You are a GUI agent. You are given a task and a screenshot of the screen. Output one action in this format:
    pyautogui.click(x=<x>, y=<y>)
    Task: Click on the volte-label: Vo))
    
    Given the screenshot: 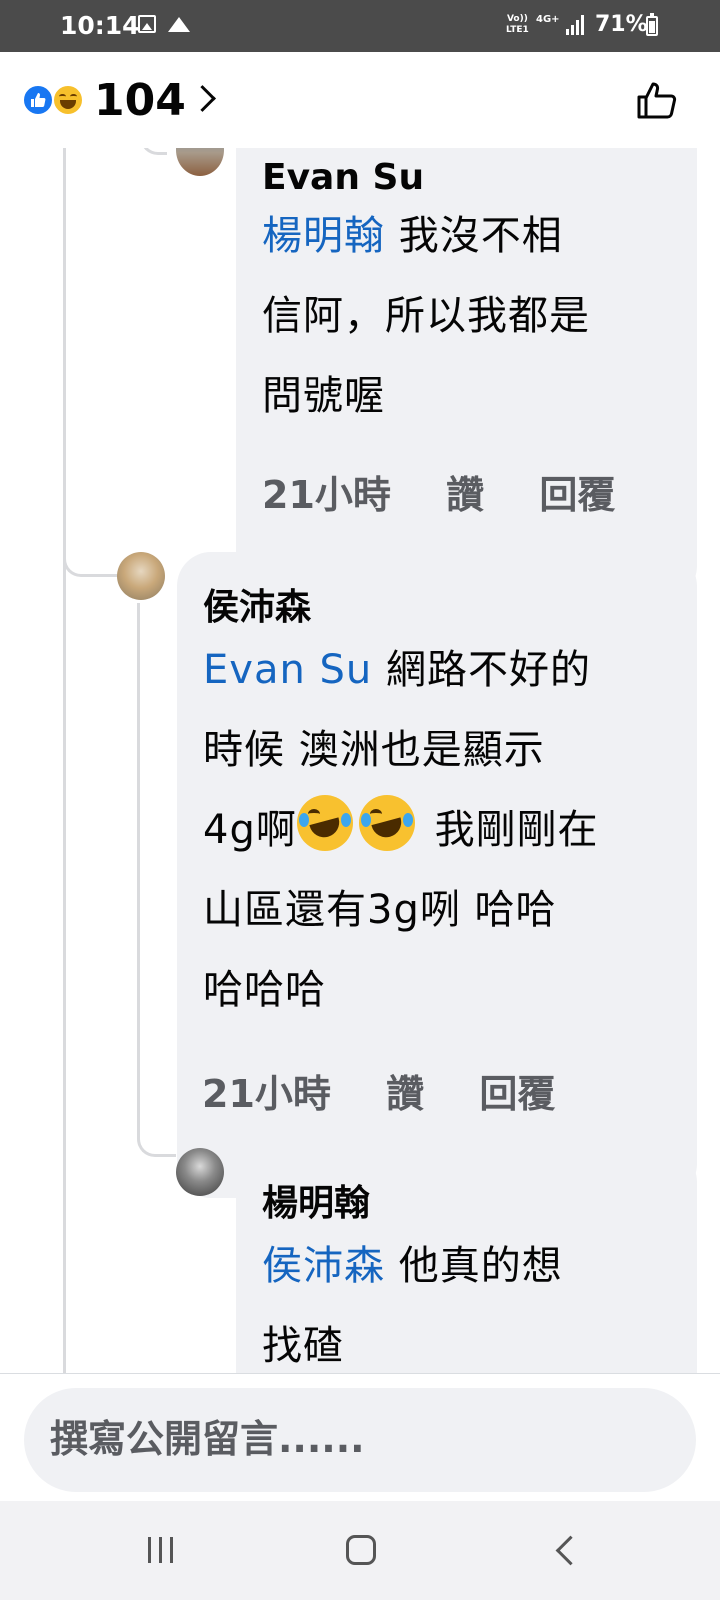 What is the action you would take?
    pyautogui.click(x=517, y=19)
    